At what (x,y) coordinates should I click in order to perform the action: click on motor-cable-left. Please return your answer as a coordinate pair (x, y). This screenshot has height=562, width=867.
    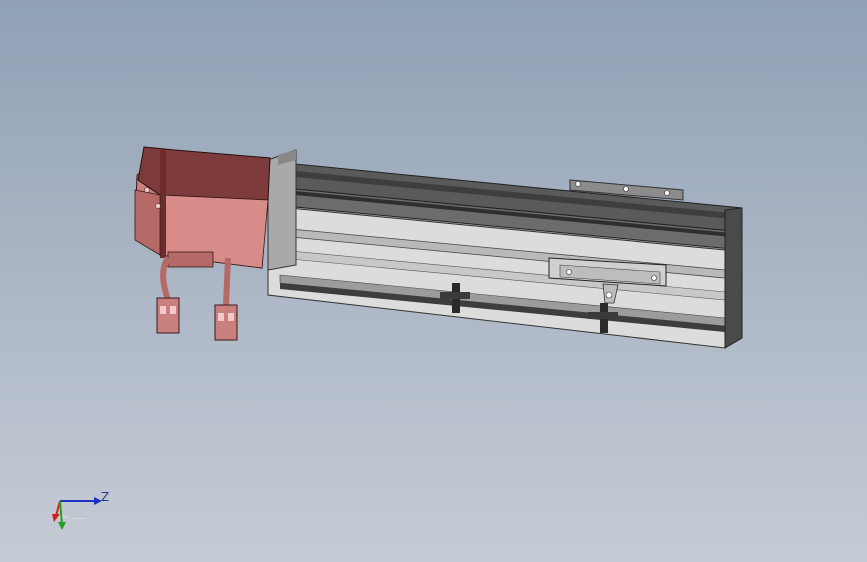
    Looking at the image, I should click on (165, 278).